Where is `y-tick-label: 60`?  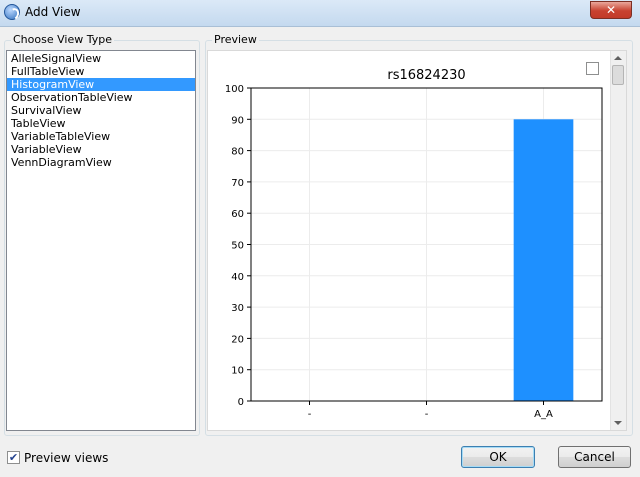 y-tick-label: 60 is located at coordinates (237, 214).